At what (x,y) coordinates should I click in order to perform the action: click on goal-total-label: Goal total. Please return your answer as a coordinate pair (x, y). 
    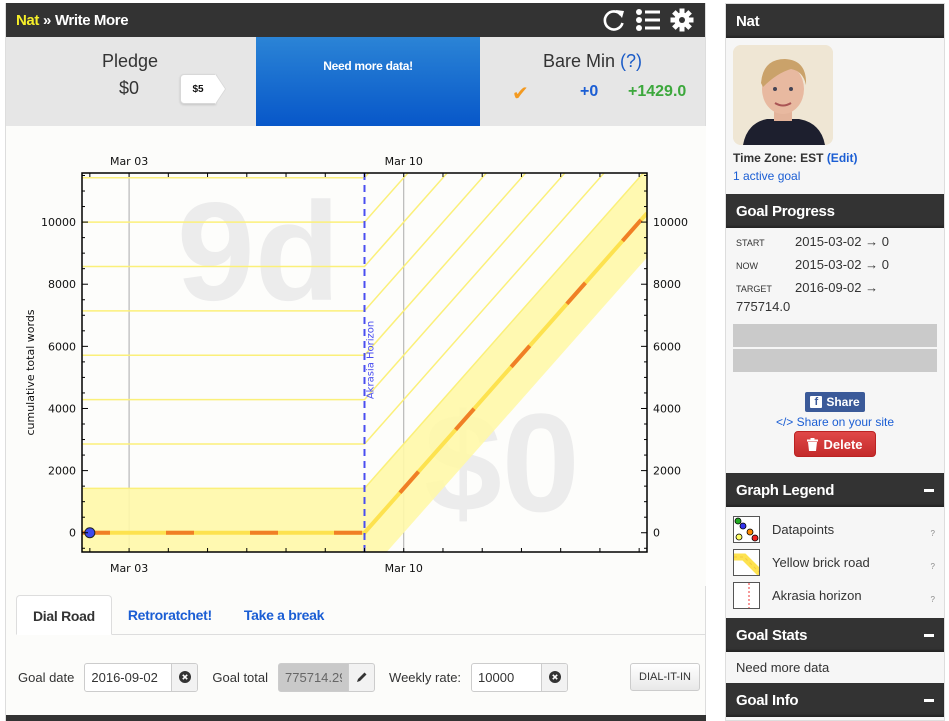
    Looking at the image, I should click on (240, 677).